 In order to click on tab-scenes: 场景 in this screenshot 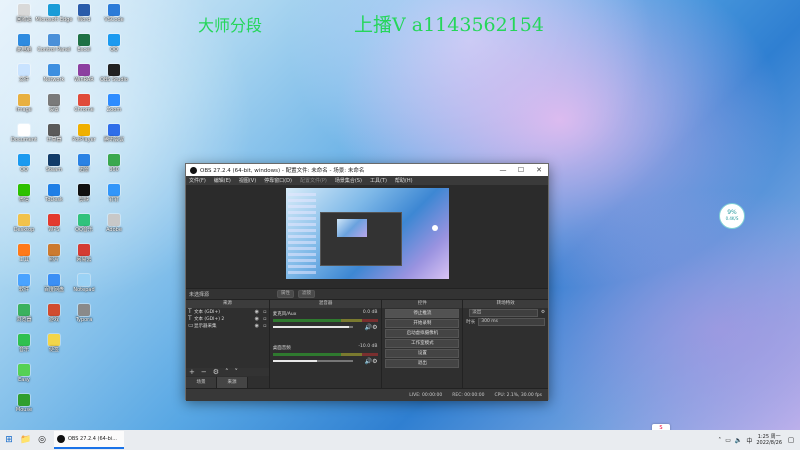, I will do `click(201, 382)`.